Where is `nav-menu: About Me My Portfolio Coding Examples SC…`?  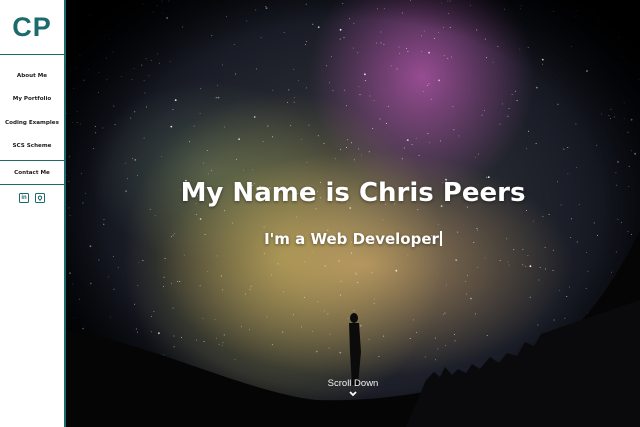 nav-menu: About Me My Portfolio Coding Examples SC… is located at coordinates (32, 111).